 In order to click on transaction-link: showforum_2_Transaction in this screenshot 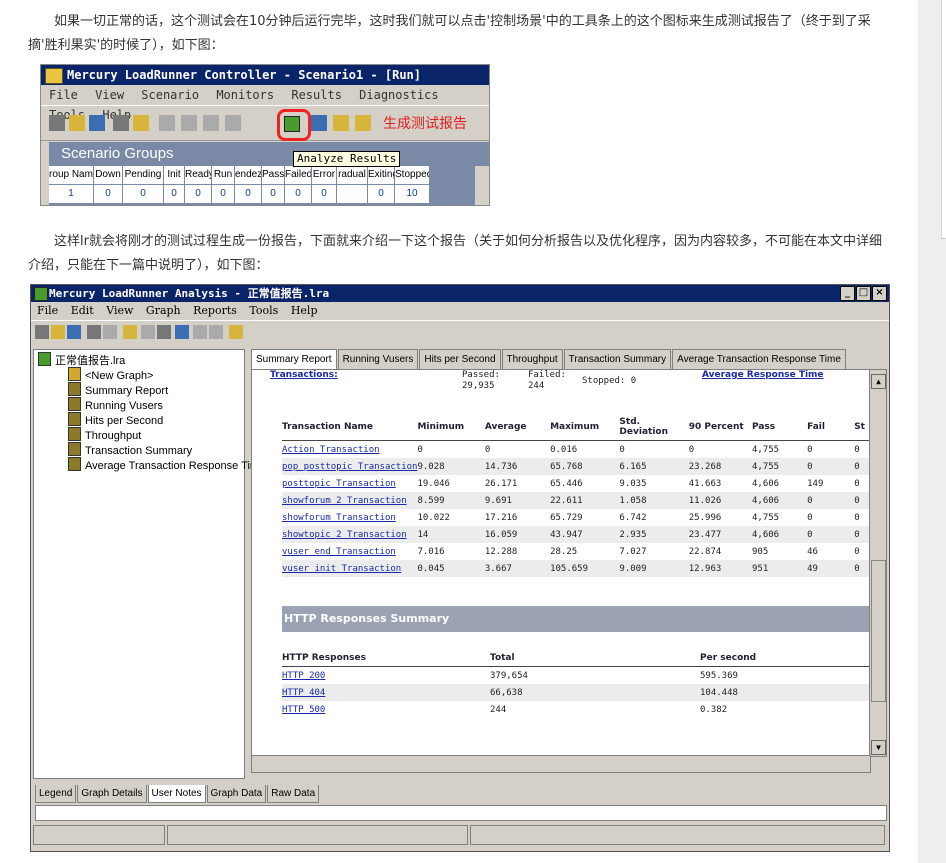, I will do `click(344, 501)`.